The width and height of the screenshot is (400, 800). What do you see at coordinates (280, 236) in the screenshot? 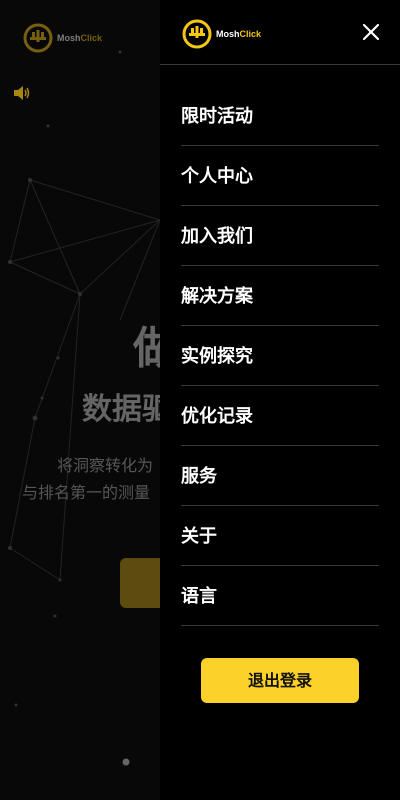
I see `menu-item-join-us: 加入我们` at bounding box center [280, 236].